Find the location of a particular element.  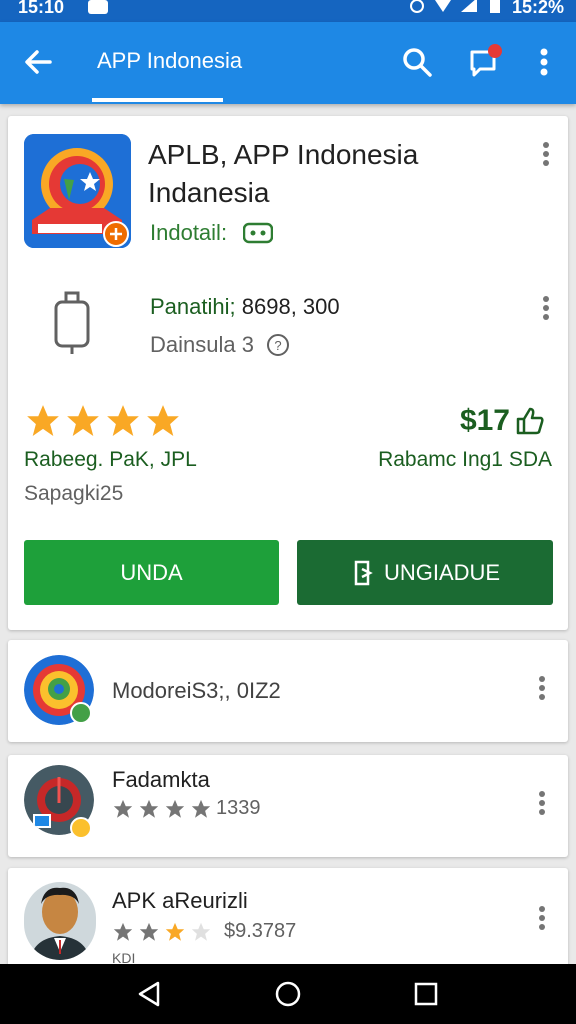

help-icon: ? is located at coordinates (278, 345).